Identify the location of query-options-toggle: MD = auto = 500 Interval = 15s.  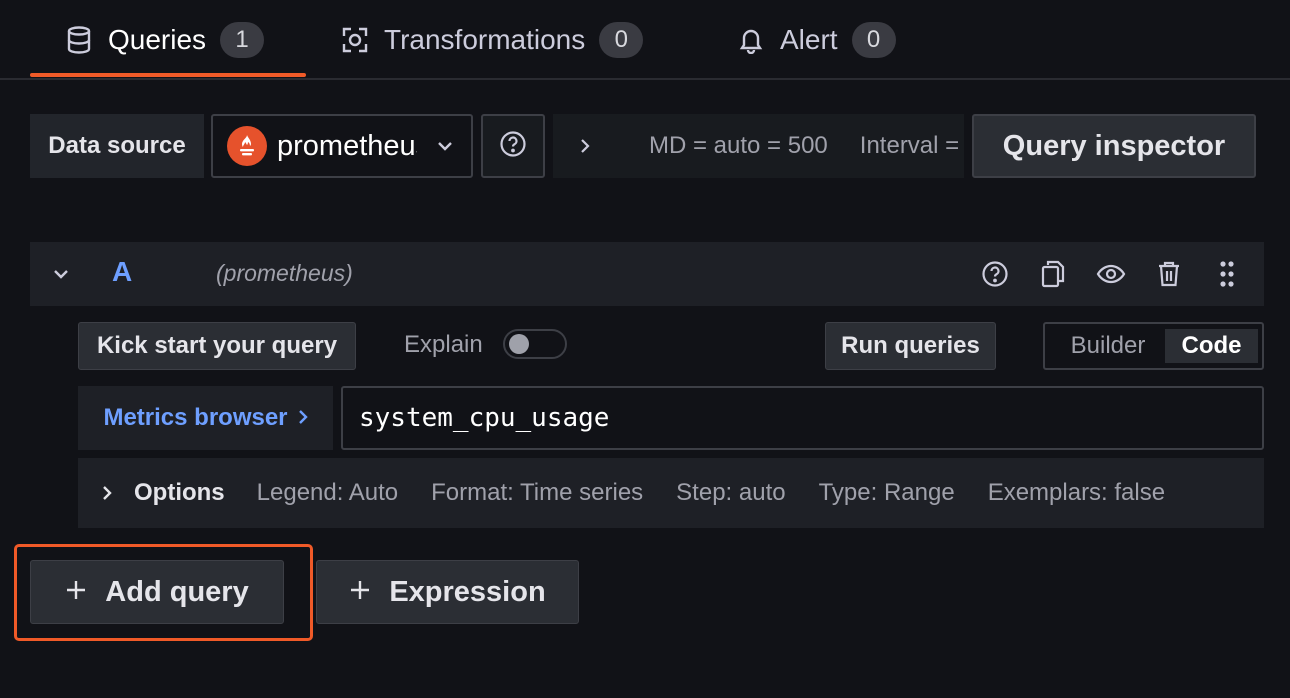
(758, 146).